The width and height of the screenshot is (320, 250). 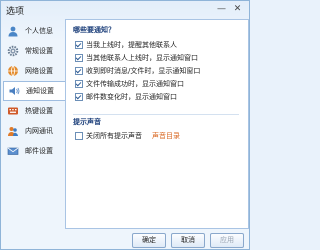 I want to click on keyboard-icon, so click(x=13, y=111).